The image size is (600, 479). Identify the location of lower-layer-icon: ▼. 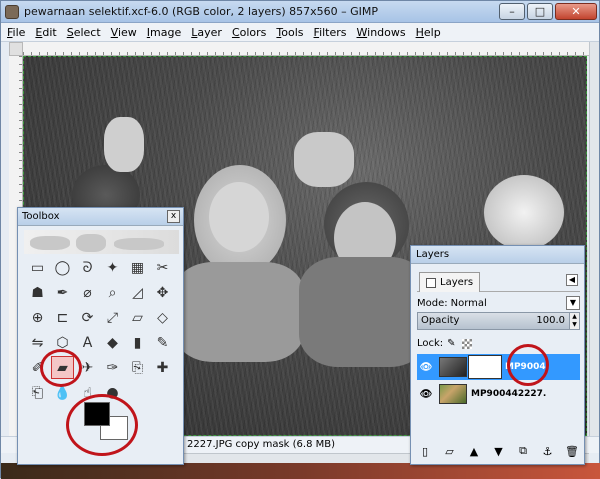
(499, 451).